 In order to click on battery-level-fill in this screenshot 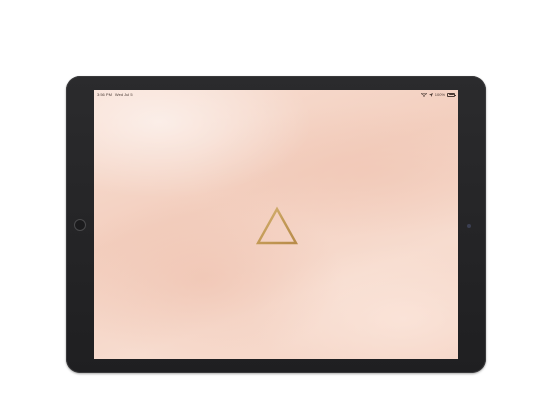, I will do `click(451, 94)`.